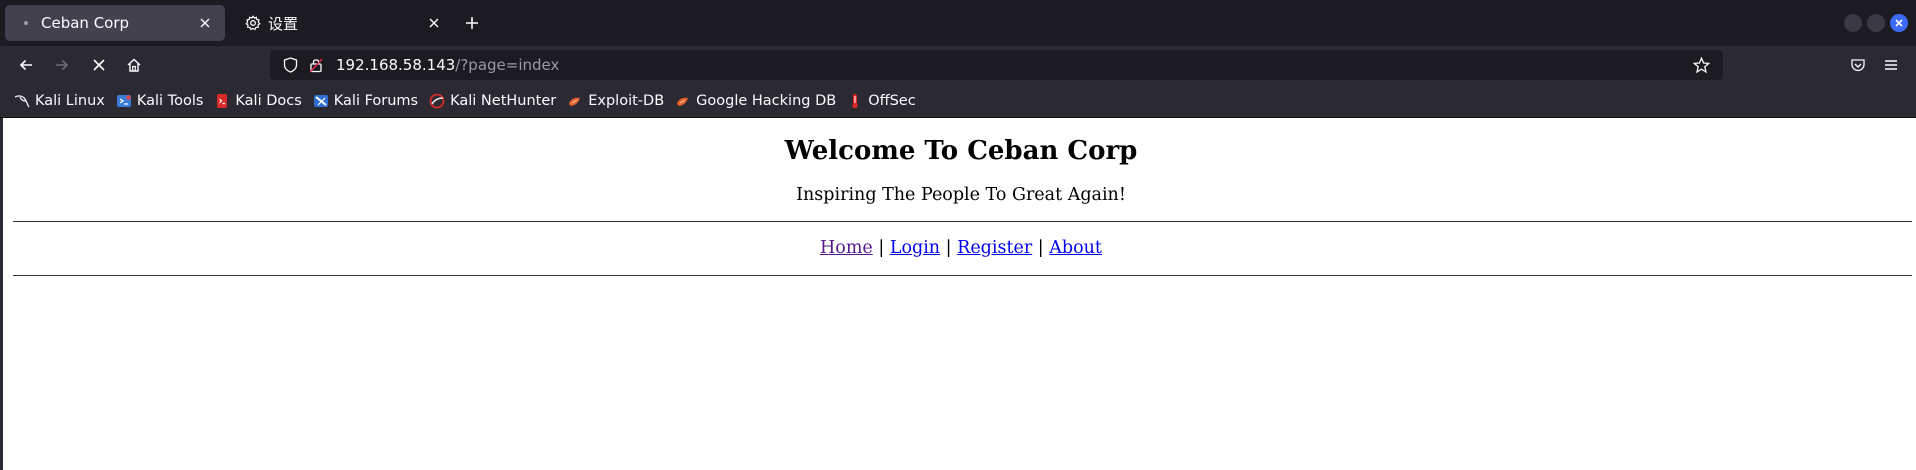 This screenshot has width=1916, height=470. Describe the element at coordinates (85, 23) in the screenshot. I see `tab-title: Ceban Corp` at that location.